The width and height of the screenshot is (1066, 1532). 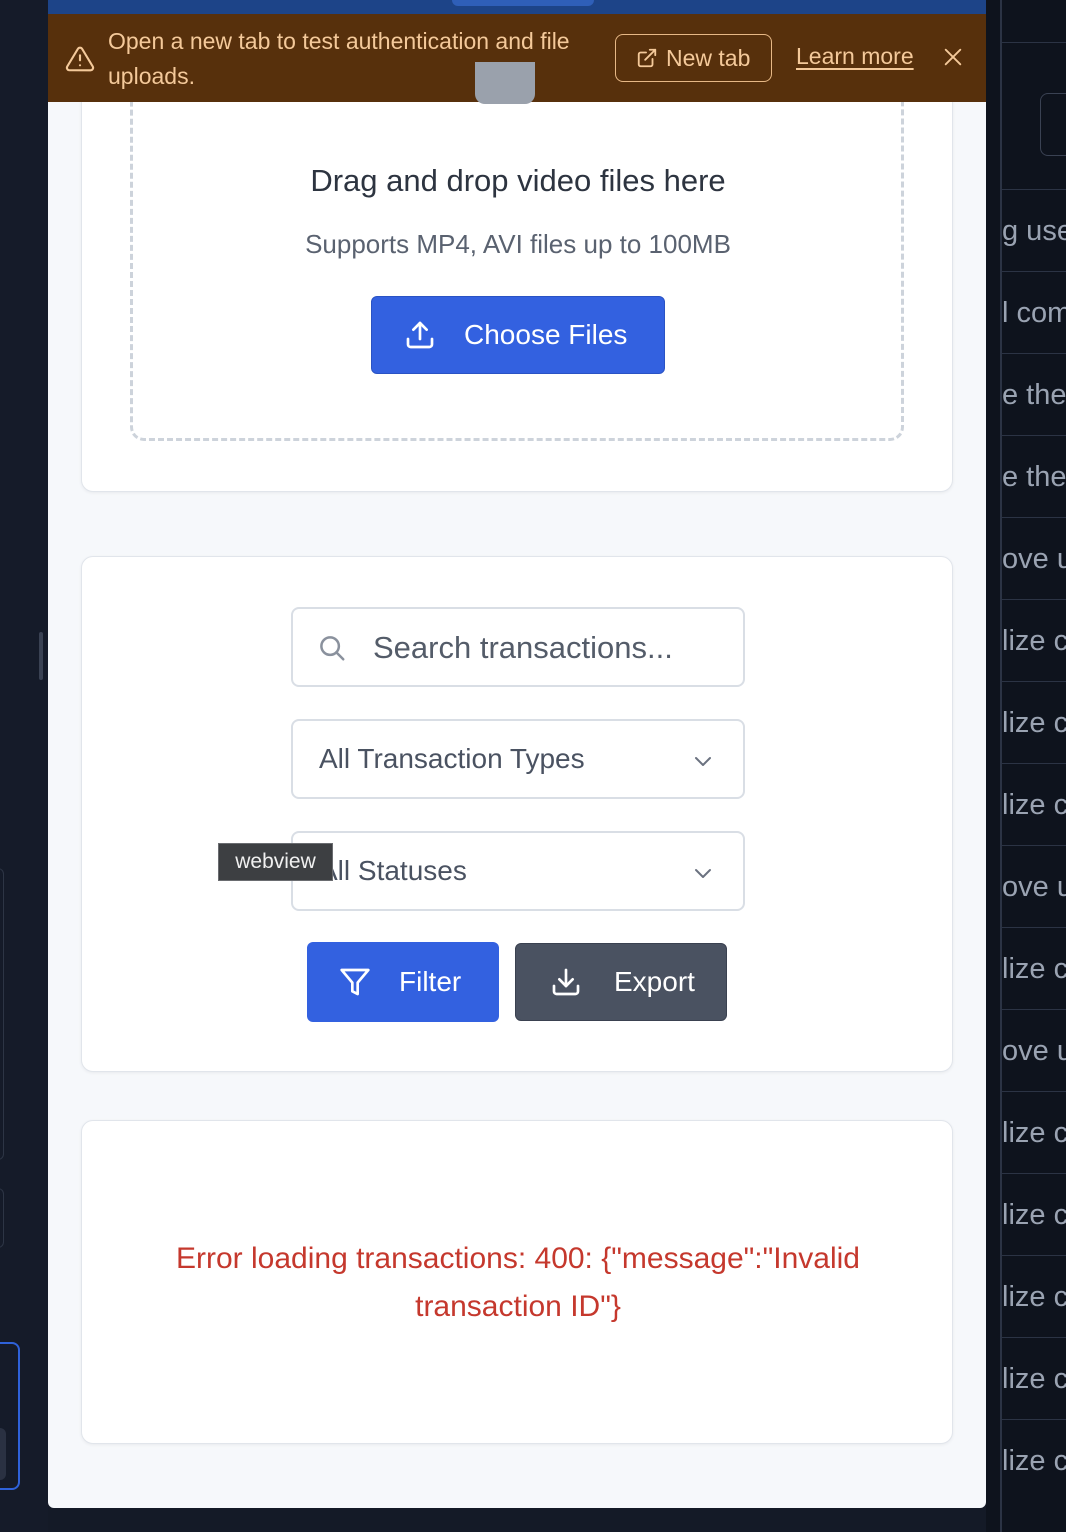 What do you see at coordinates (953, 57) in the screenshot?
I see `close-icon` at bounding box center [953, 57].